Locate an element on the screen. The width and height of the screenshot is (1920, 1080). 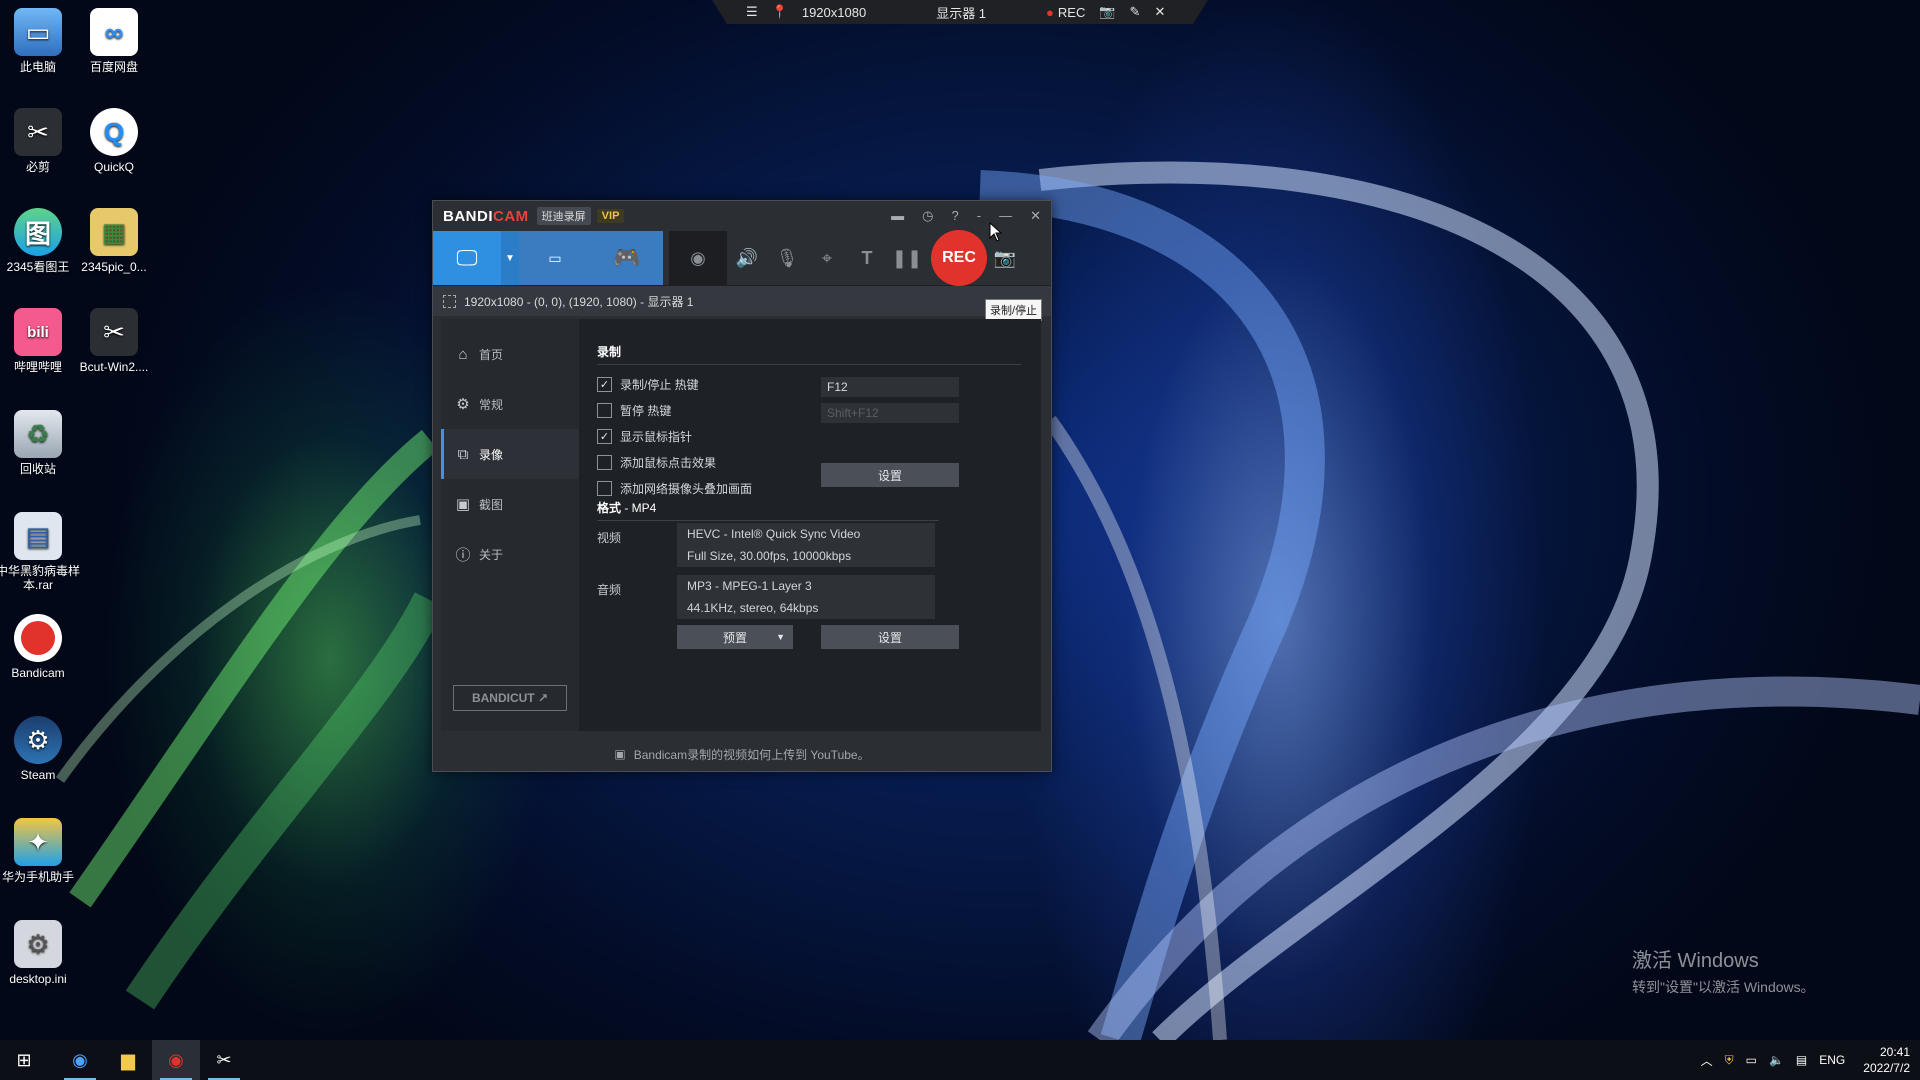
device-mode-button: ▭ is located at coordinates (555, 258).